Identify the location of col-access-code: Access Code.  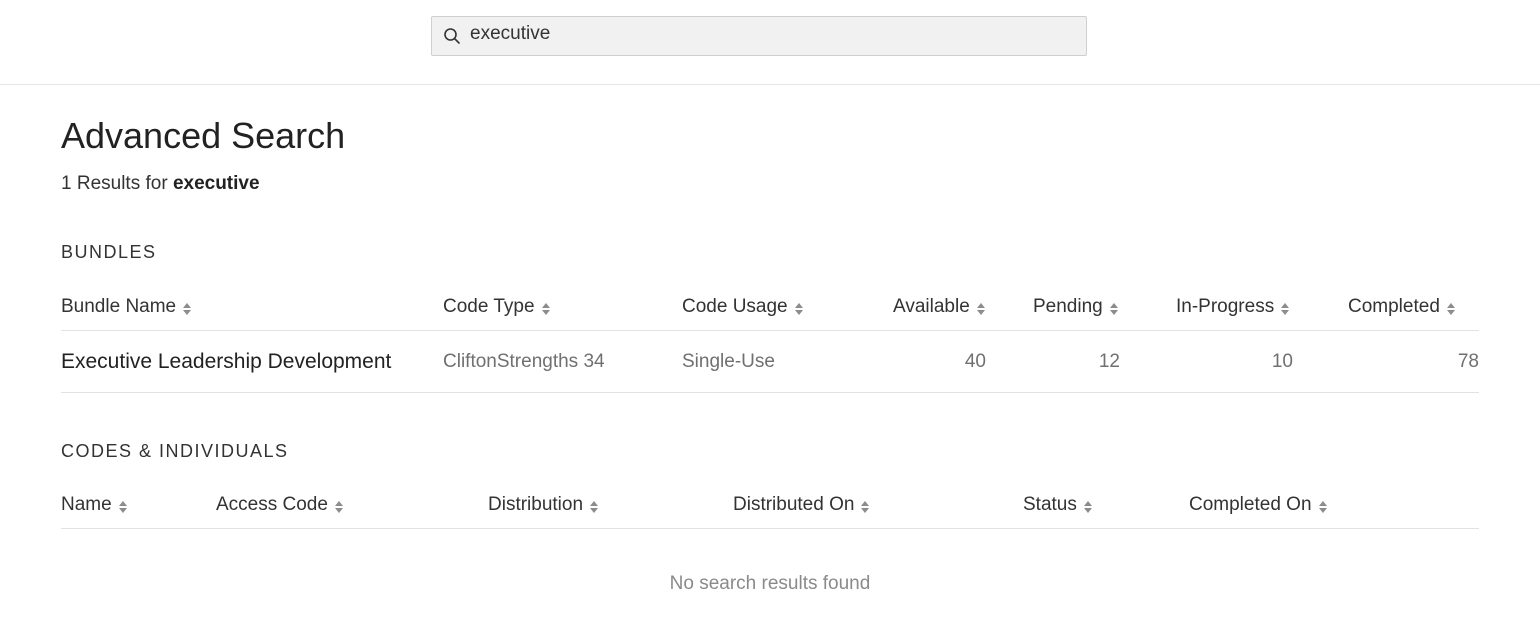
(280, 504).